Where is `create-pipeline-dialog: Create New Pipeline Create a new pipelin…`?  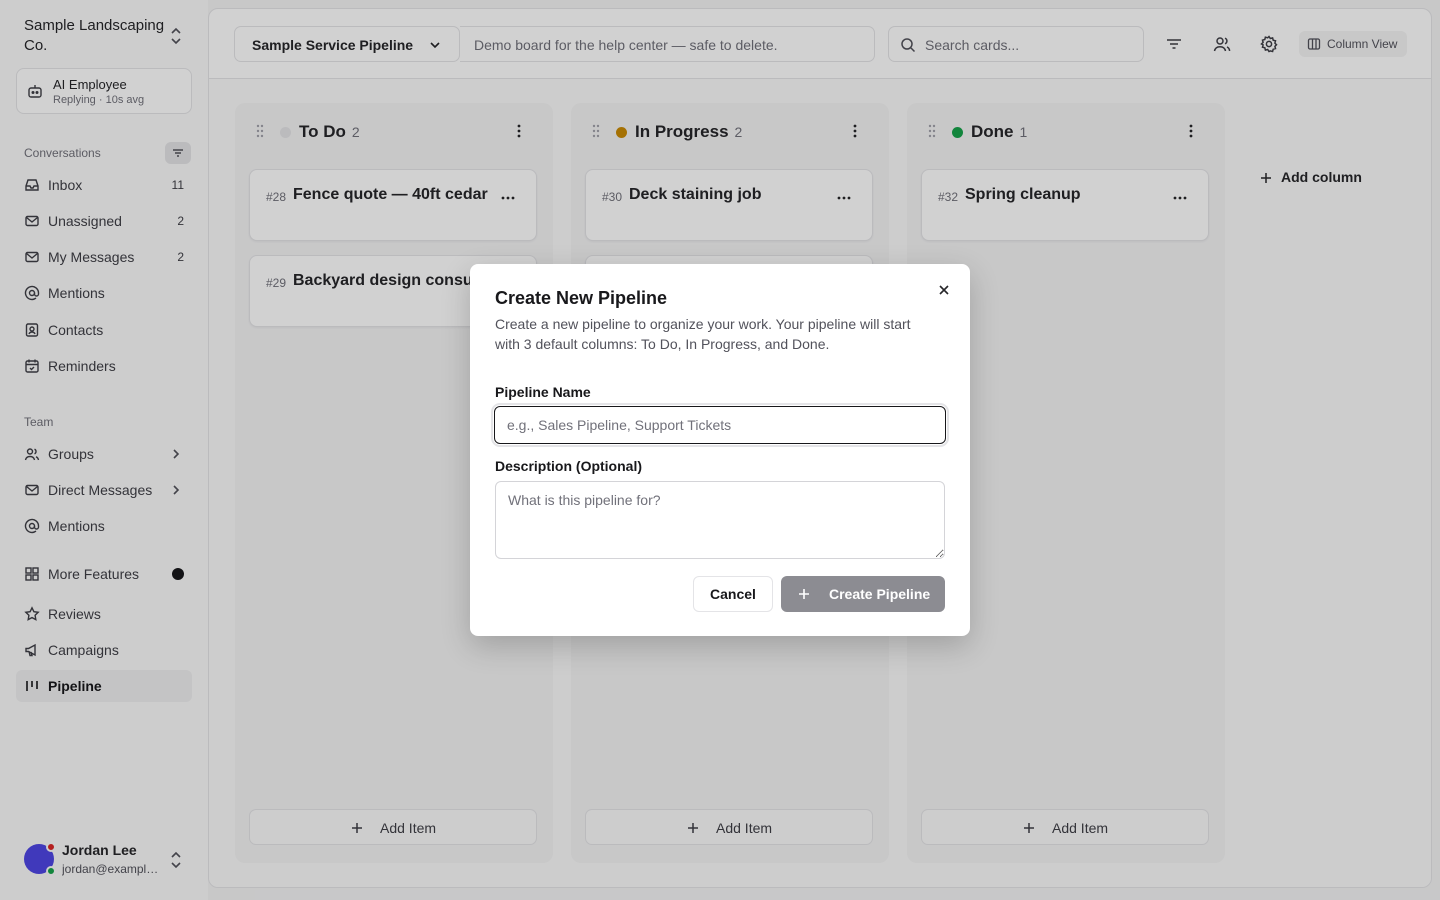
create-pipeline-dialog: Create New Pipeline Create a new pipelin… is located at coordinates (720, 450).